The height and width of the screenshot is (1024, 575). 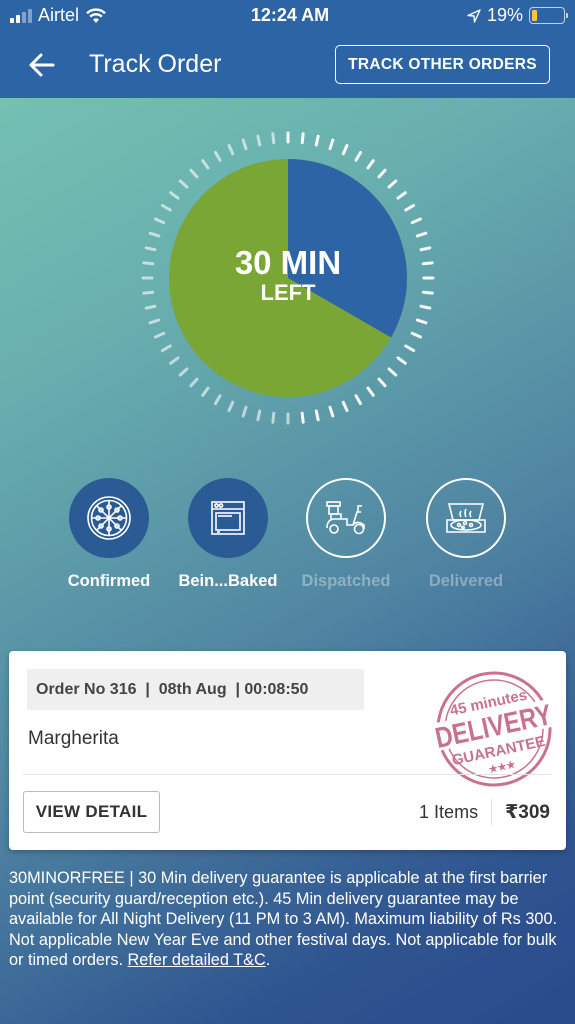 I want to click on oven-icon, so click(x=228, y=518).